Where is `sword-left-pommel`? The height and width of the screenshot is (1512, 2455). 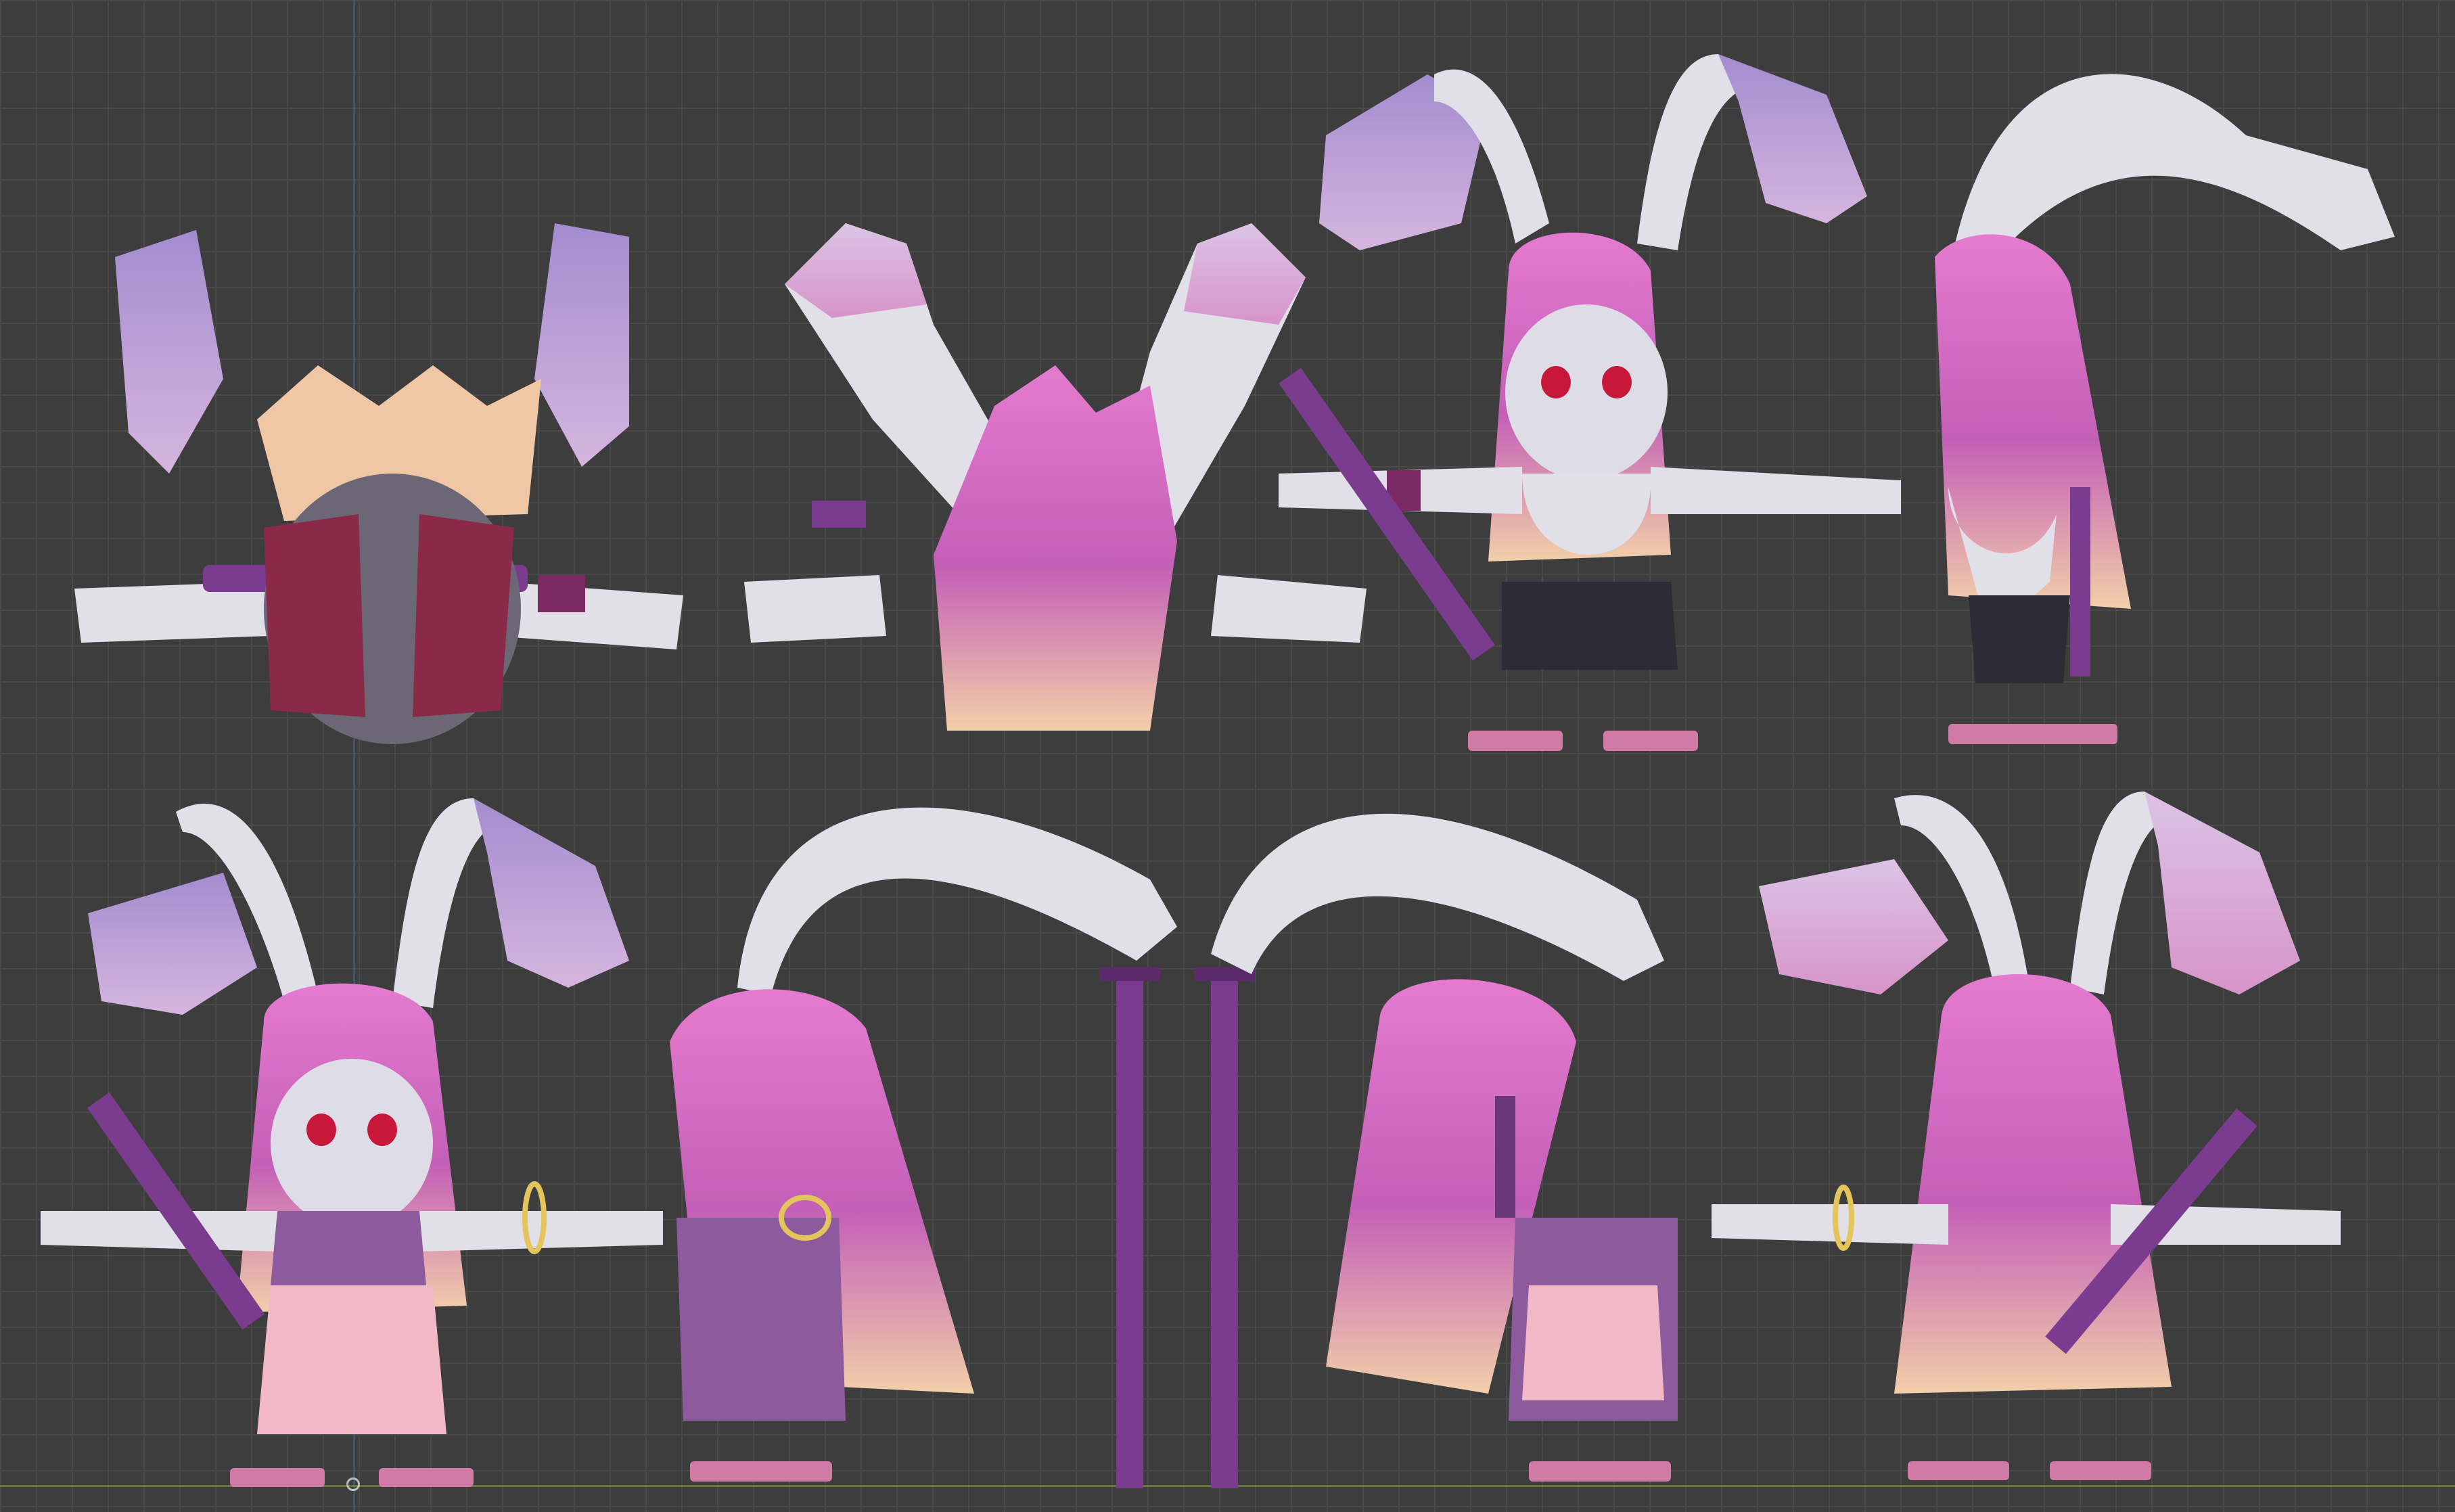
sword-left-pommel is located at coordinates (1129, 974).